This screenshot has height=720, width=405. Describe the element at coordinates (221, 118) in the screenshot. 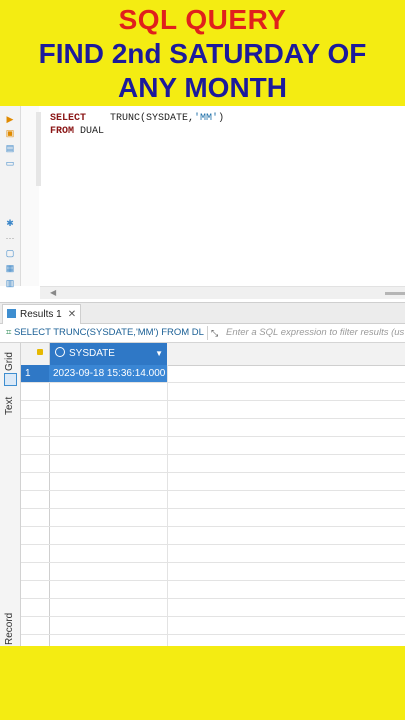

I see `code-text: )` at that location.